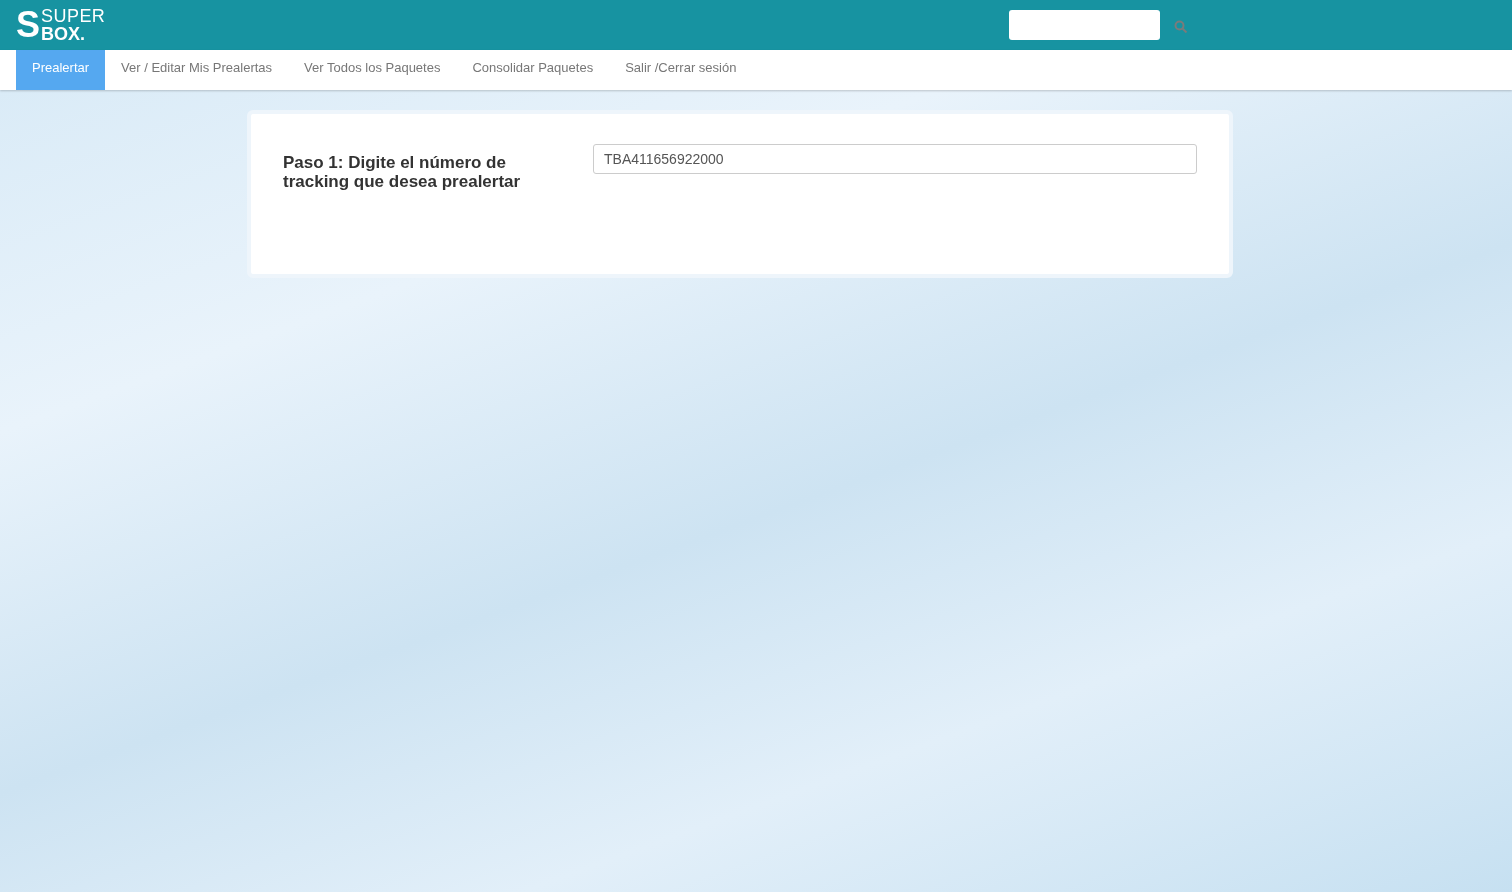 The image size is (1512, 892). Describe the element at coordinates (61, 70) in the screenshot. I see `nav-tab: Prealertar` at that location.